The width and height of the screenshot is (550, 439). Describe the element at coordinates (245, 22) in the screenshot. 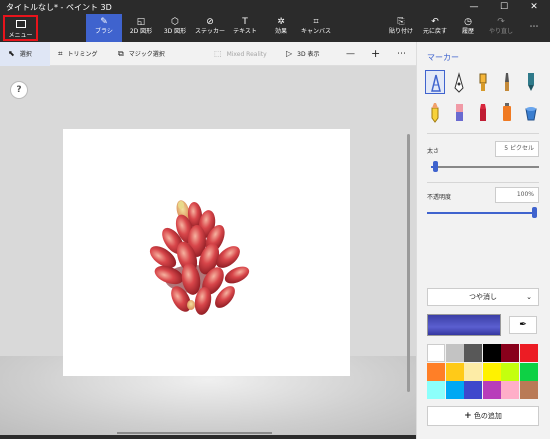

I see `text-icon: T` at that location.